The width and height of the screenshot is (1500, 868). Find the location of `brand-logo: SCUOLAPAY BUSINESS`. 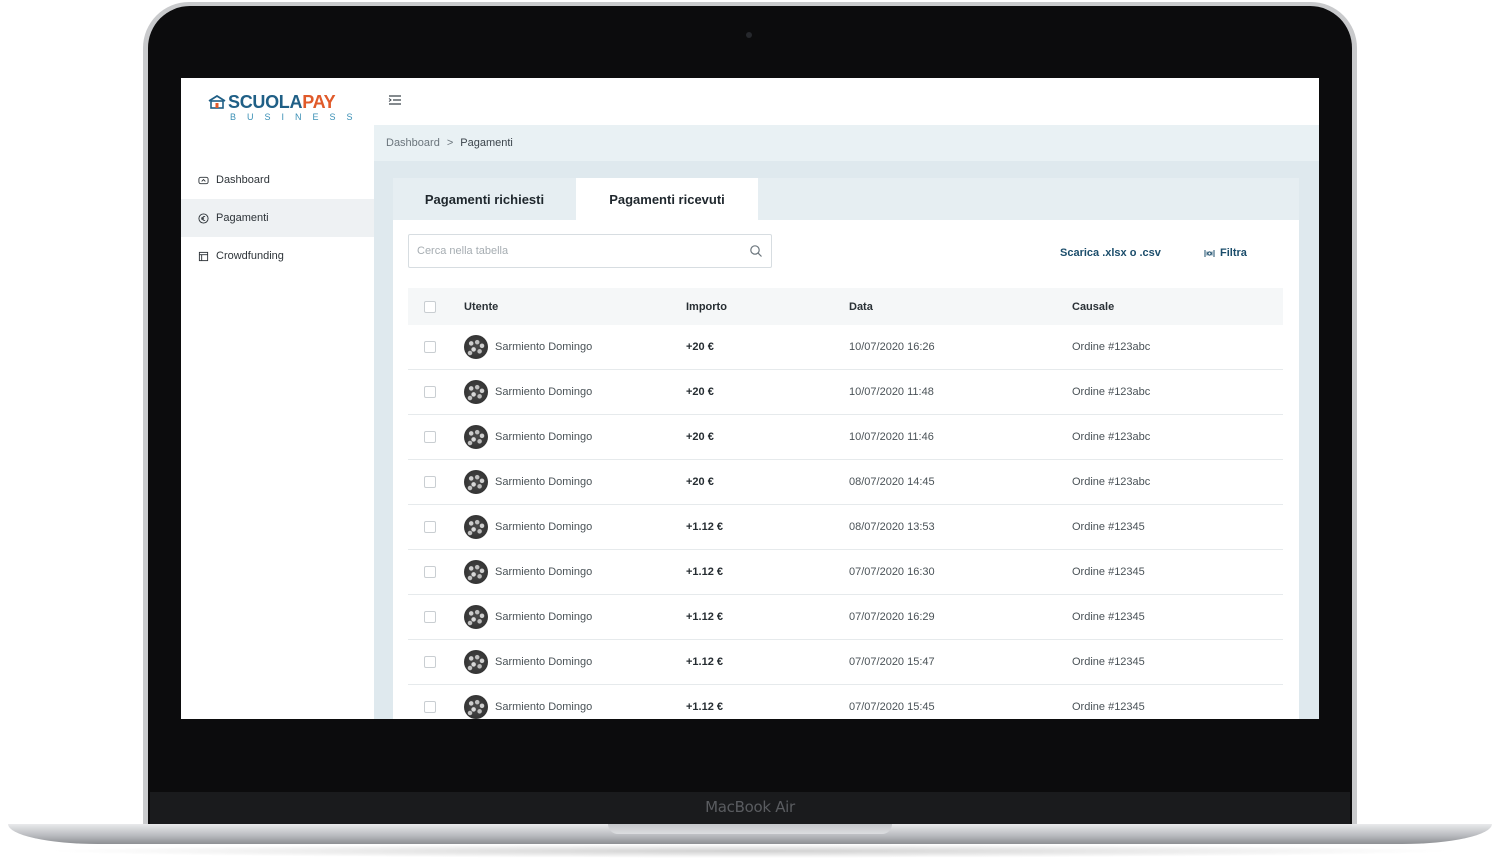

brand-logo: SCUOLAPAY BUSINESS is located at coordinates (283, 109).